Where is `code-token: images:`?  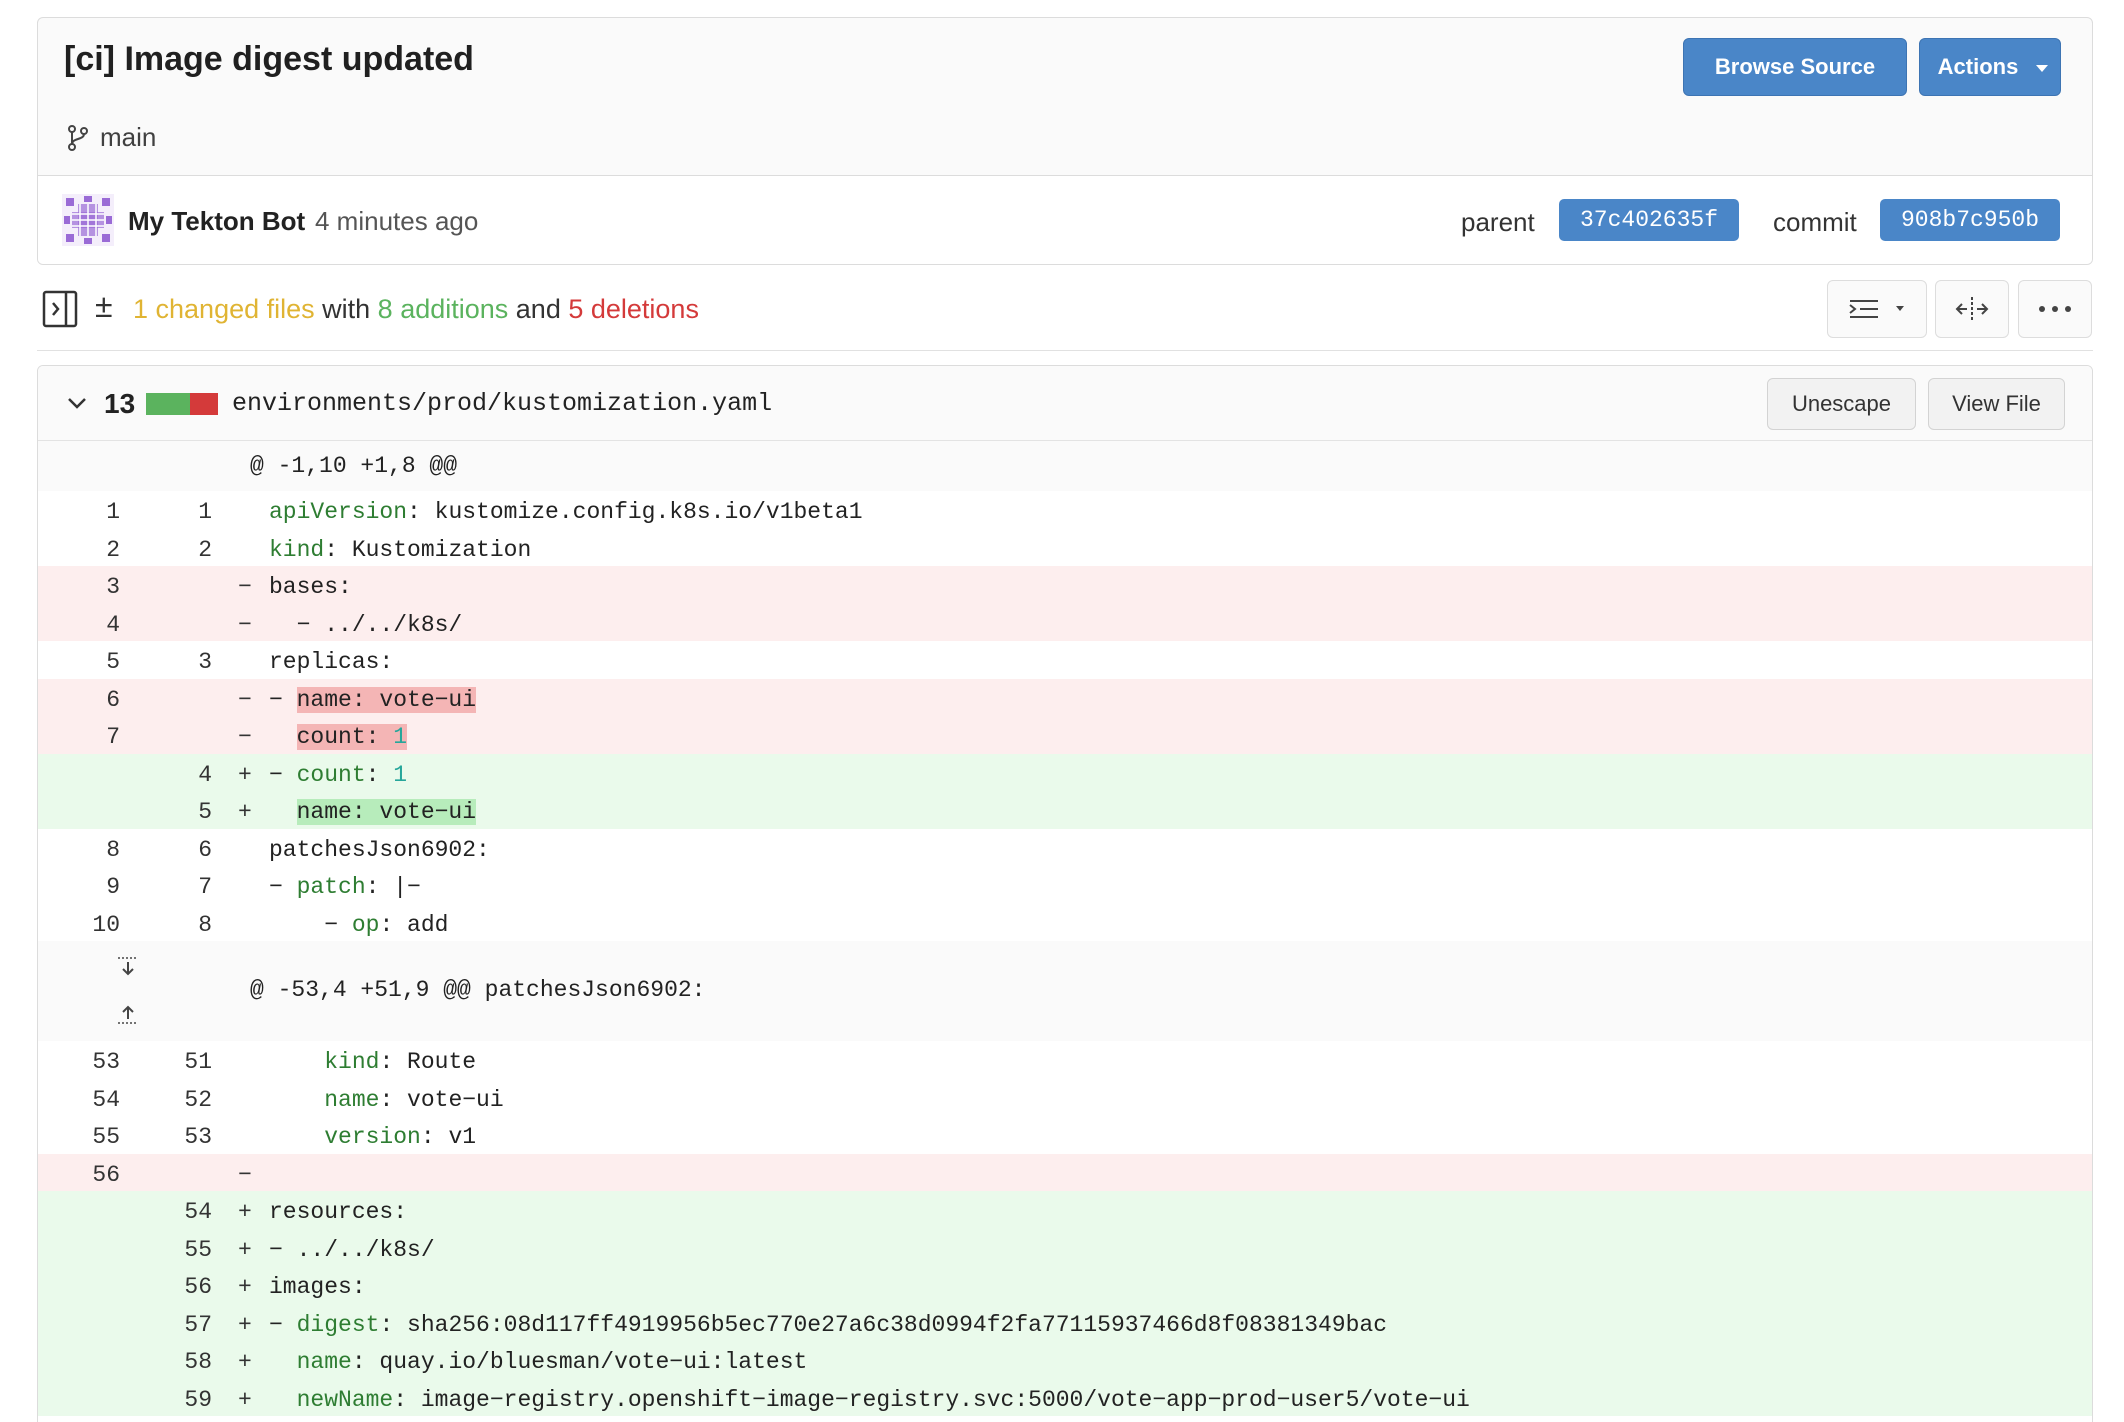 code-token: images: is located at coordinates (317, 1287).